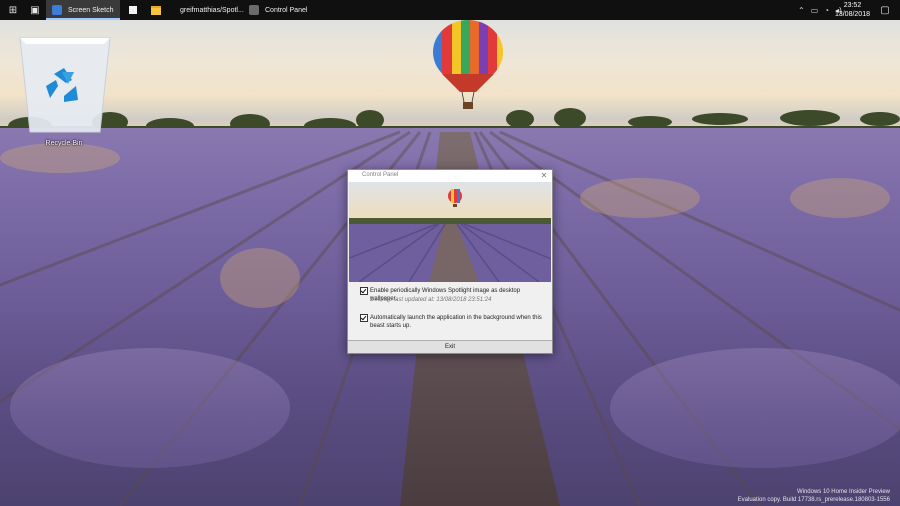 Image resolution: width=900 pixels, height=506 pixels. Describe the element at coordinates (815, 10) in the screenshot. I see `battery-icon: ▭` at that location.